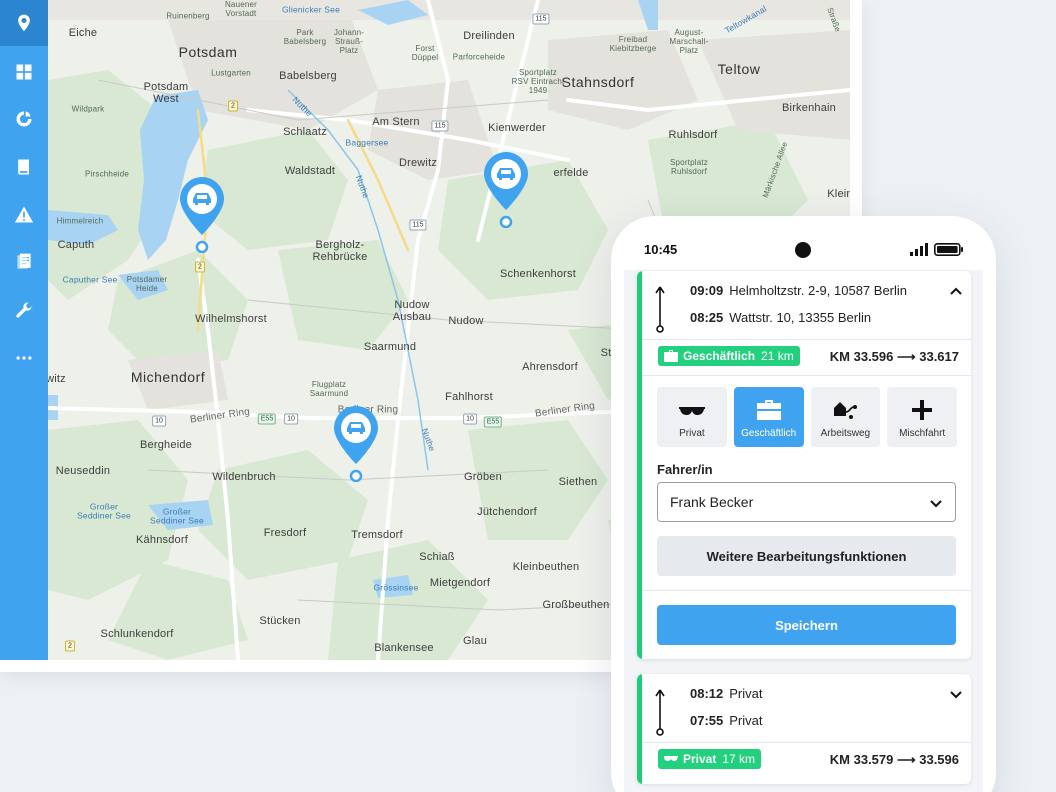 The image size is (1056, 792). I want to click on map-label-wildpark: Wildpark, so click(88, 109).